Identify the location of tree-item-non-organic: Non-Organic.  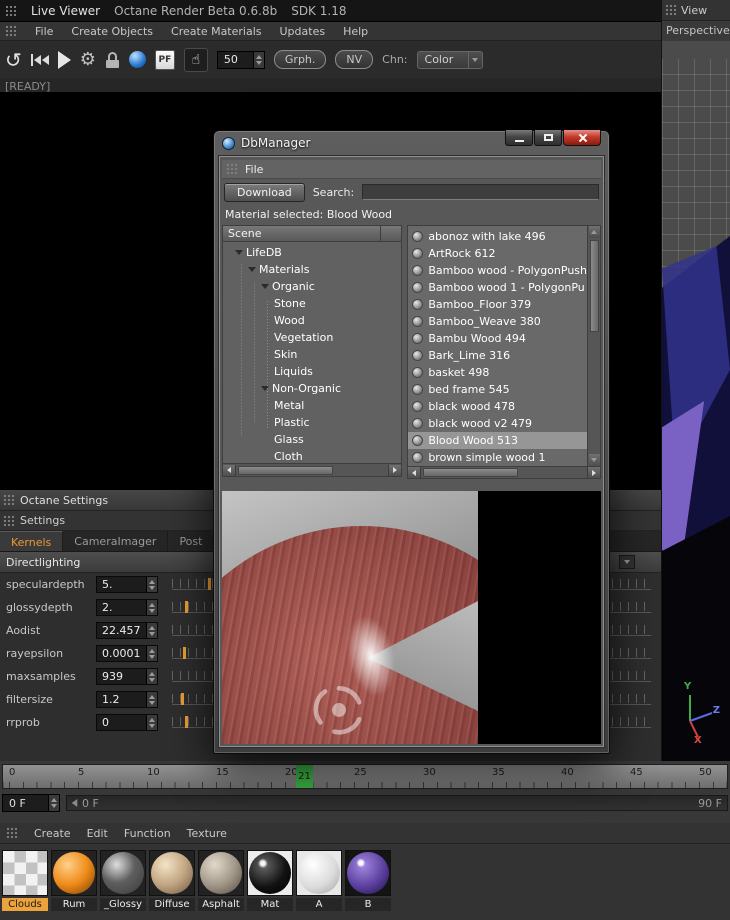
(312, 388).